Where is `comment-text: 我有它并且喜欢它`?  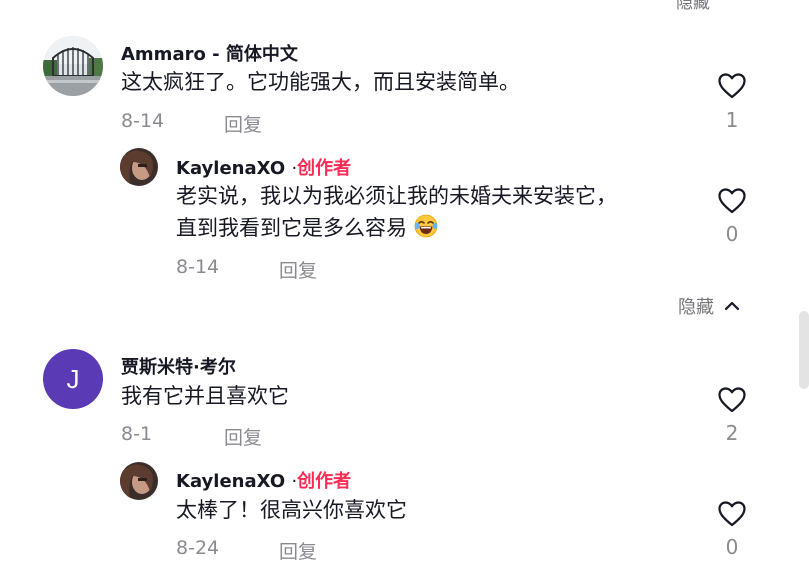
comment-text: 我有它并且喜欢它 is located at coordinates (205, 396).